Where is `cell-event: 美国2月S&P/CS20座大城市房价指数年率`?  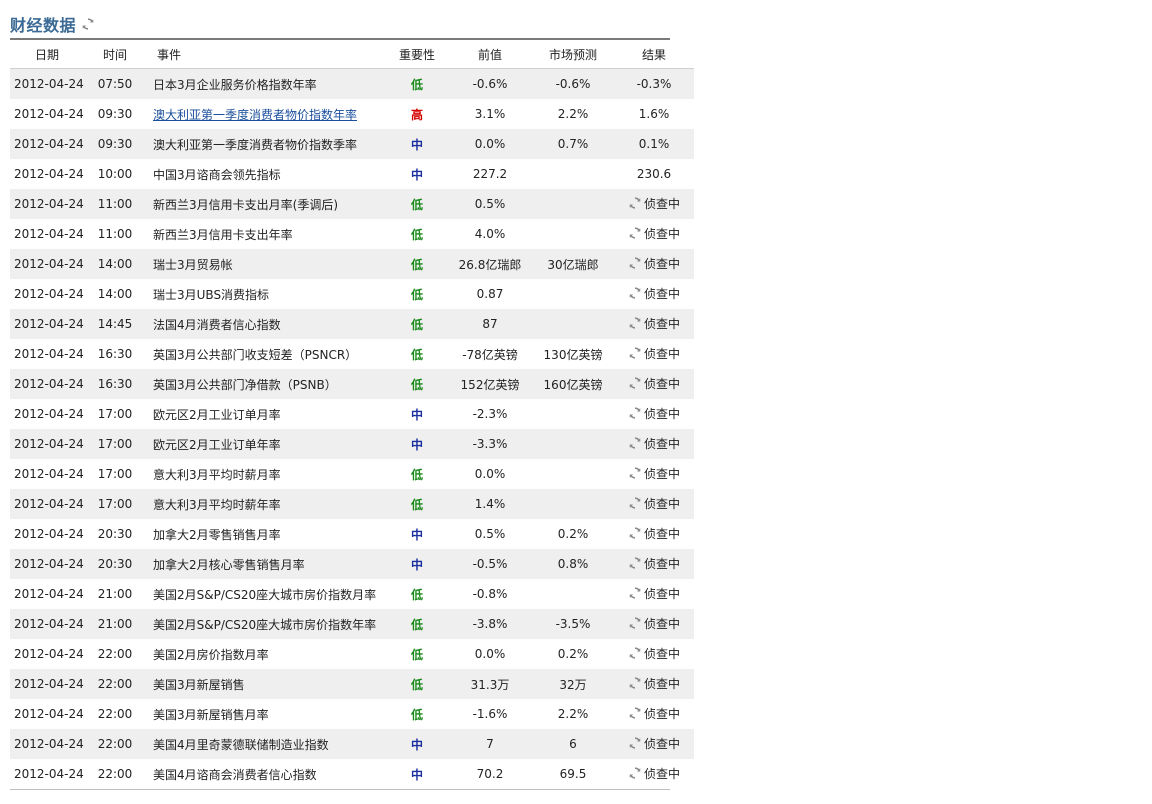 cell-event: 美国2月S&P/CS20座大城市房价指数年率 is located at coordinates (265, 624).